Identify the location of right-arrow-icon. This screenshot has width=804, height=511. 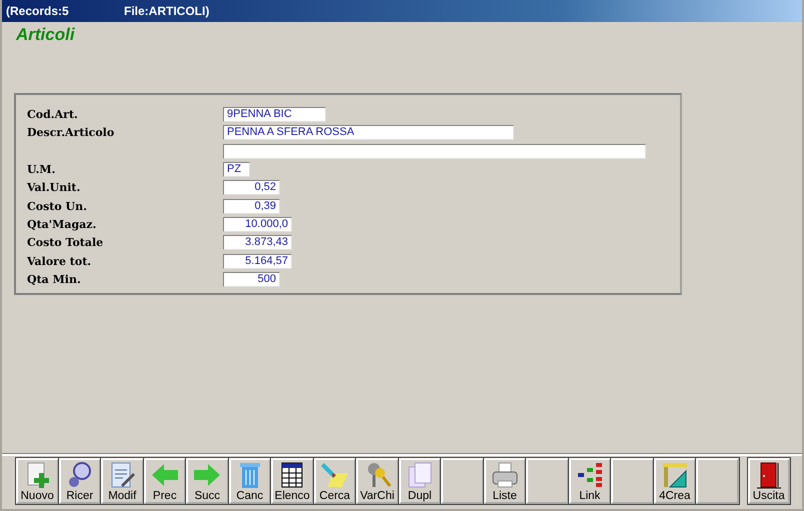
(207, 475).